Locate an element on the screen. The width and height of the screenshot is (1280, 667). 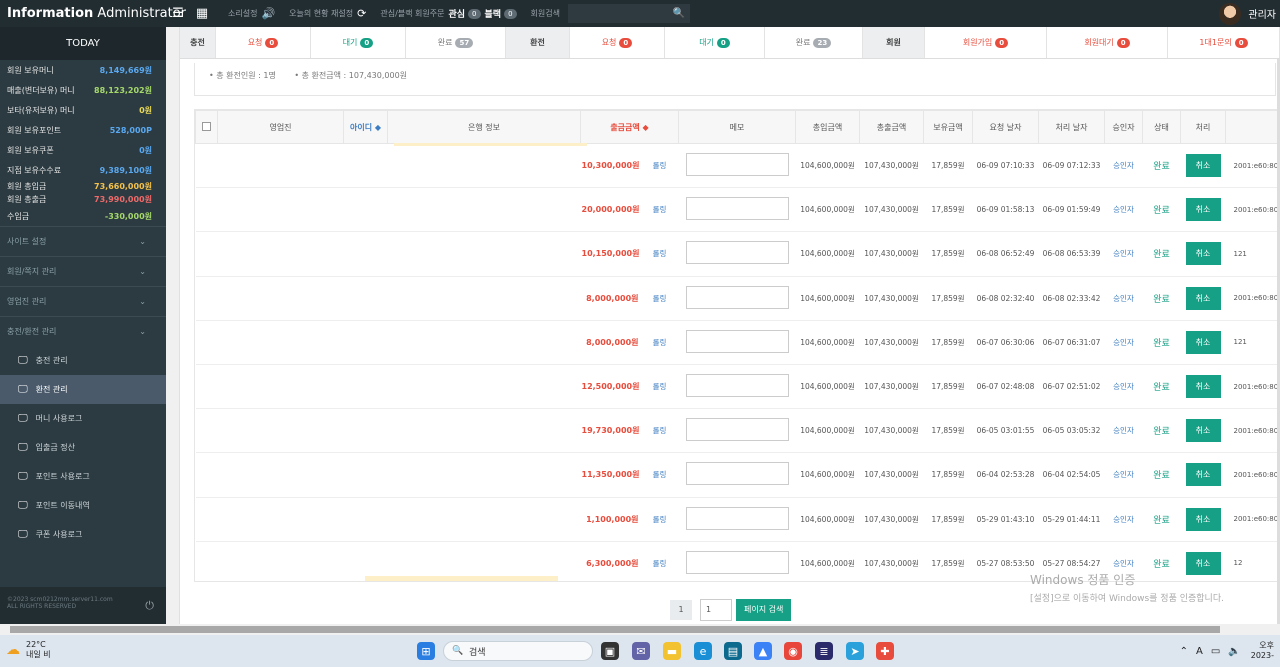
store-icon: ▤ is located at coordinates (733, 651).